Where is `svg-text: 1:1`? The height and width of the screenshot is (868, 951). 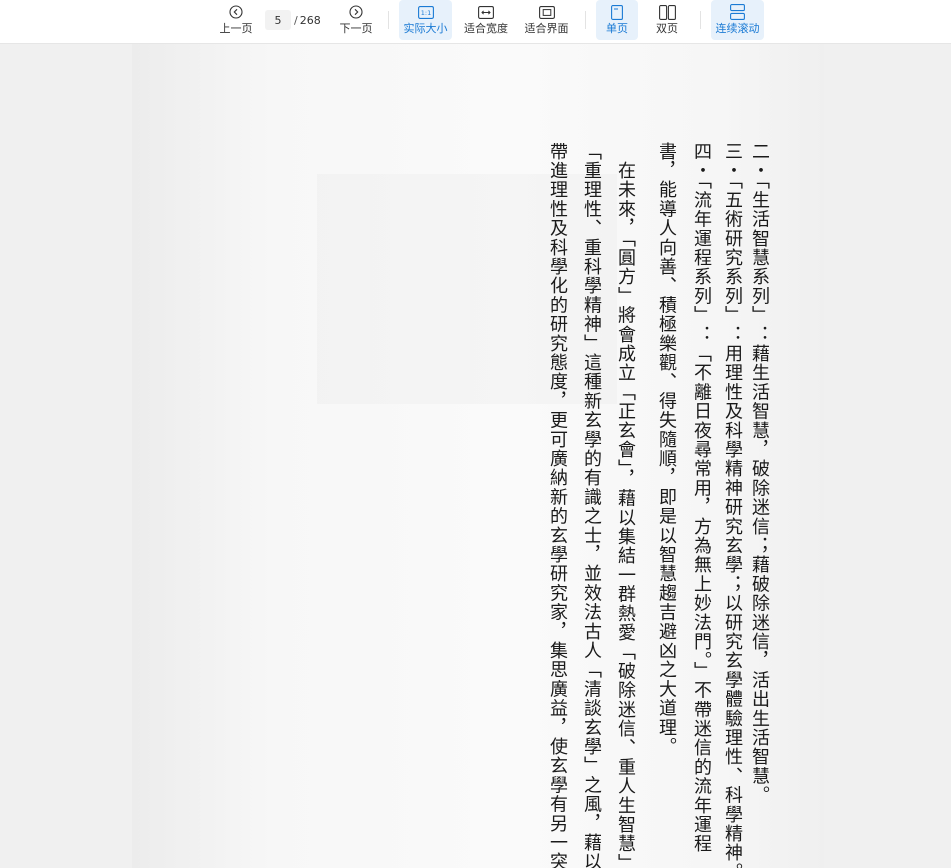
svg-text: 1:1 is located at coordinates (425, 13).